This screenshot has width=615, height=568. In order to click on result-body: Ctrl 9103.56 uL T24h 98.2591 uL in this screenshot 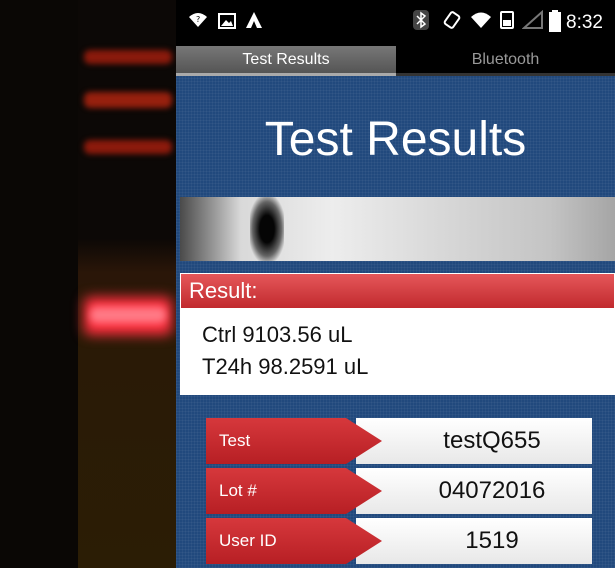, I will do `click(397, 352)`.